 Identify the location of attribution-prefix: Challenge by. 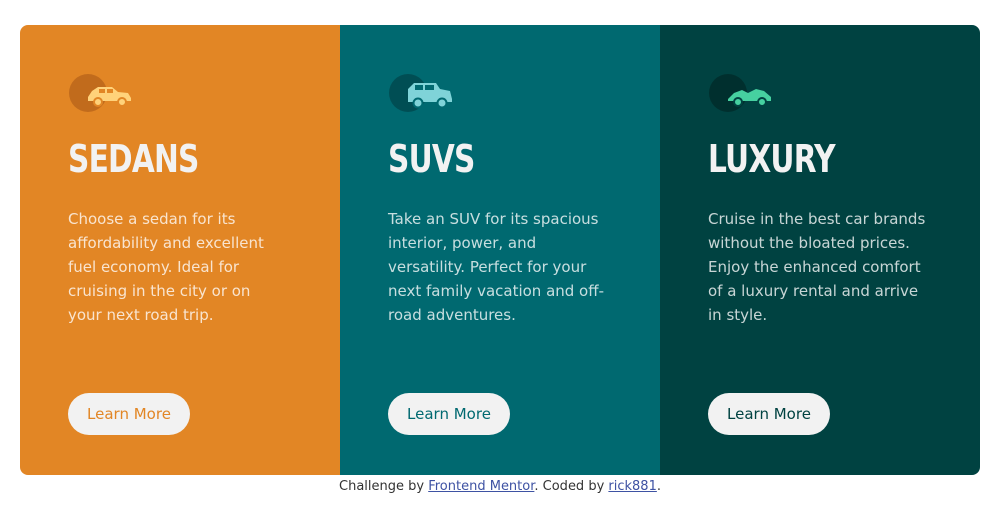
(384, 486).